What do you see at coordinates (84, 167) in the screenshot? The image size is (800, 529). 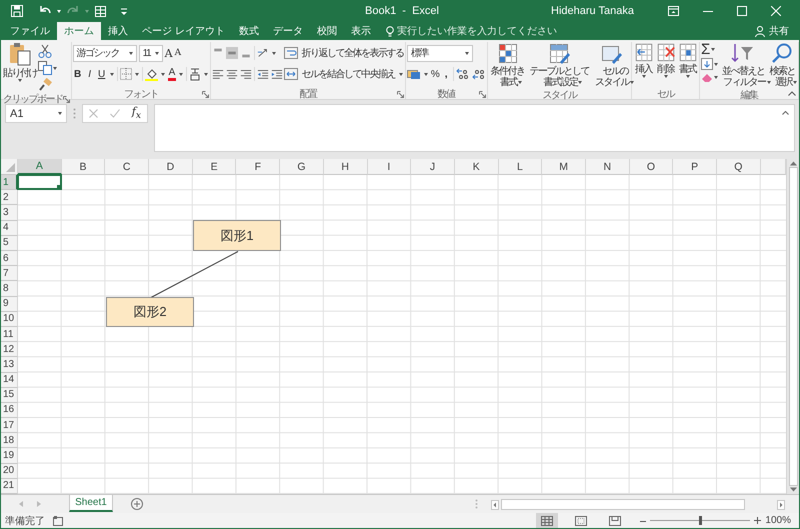 I see `column-header: B` at bounding box center [84, 167].